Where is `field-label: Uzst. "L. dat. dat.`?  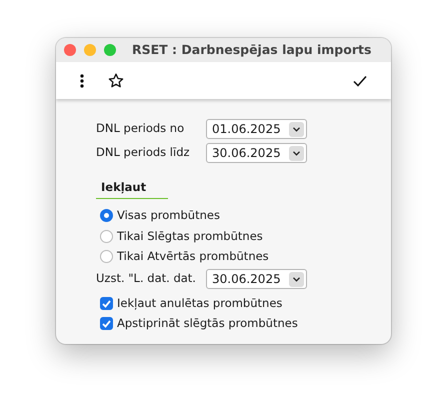
field-label: Uzst. "L. dat. dat. is located at coordinates (146, 279).